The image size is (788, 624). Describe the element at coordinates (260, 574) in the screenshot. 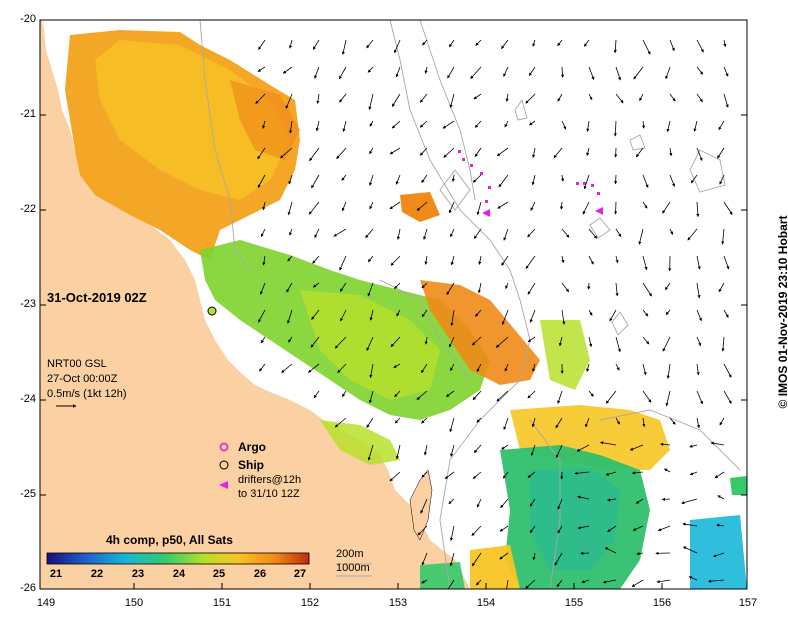

I see `colorbar-tick: 26` at that location.